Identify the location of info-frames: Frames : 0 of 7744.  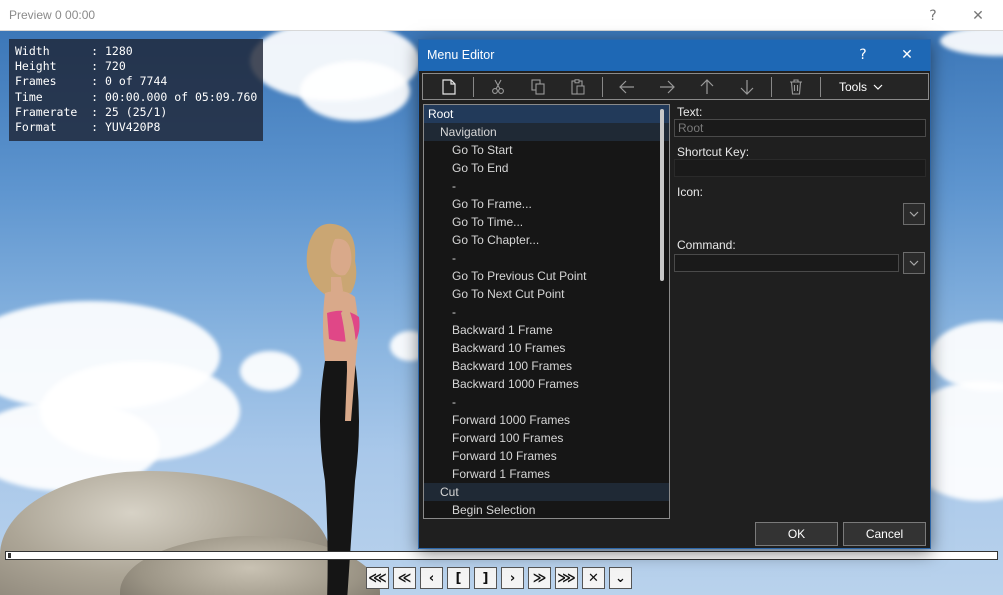
(91, 81).